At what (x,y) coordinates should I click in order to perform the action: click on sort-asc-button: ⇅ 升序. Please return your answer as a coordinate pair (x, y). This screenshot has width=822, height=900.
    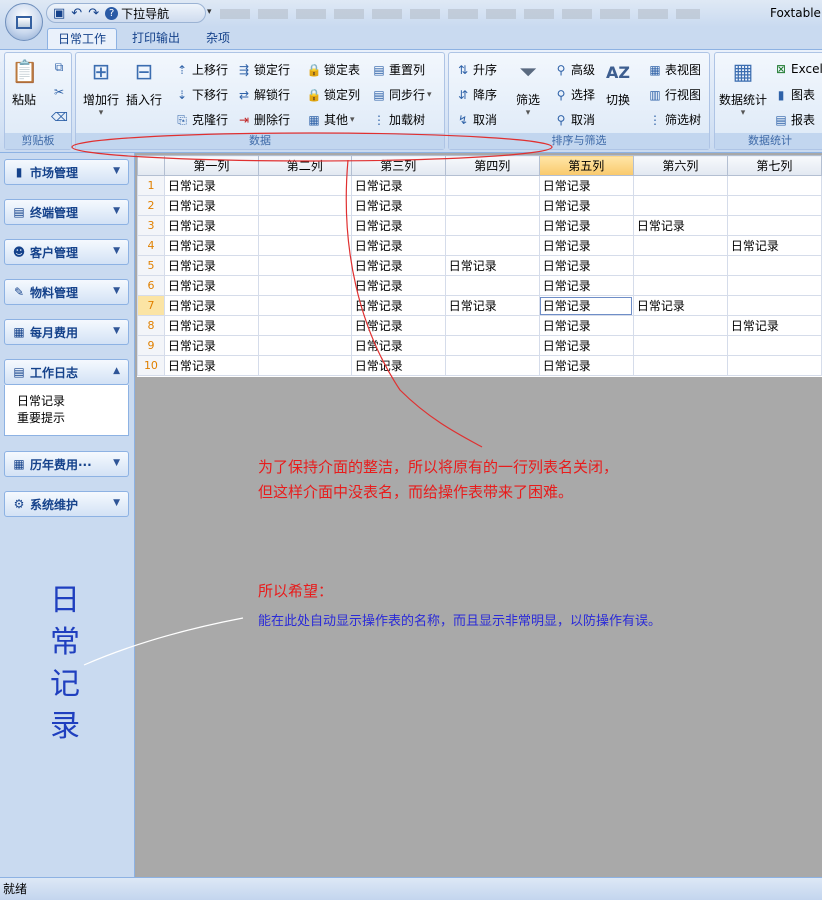
    Looking at the image, I should click on (476, 69).